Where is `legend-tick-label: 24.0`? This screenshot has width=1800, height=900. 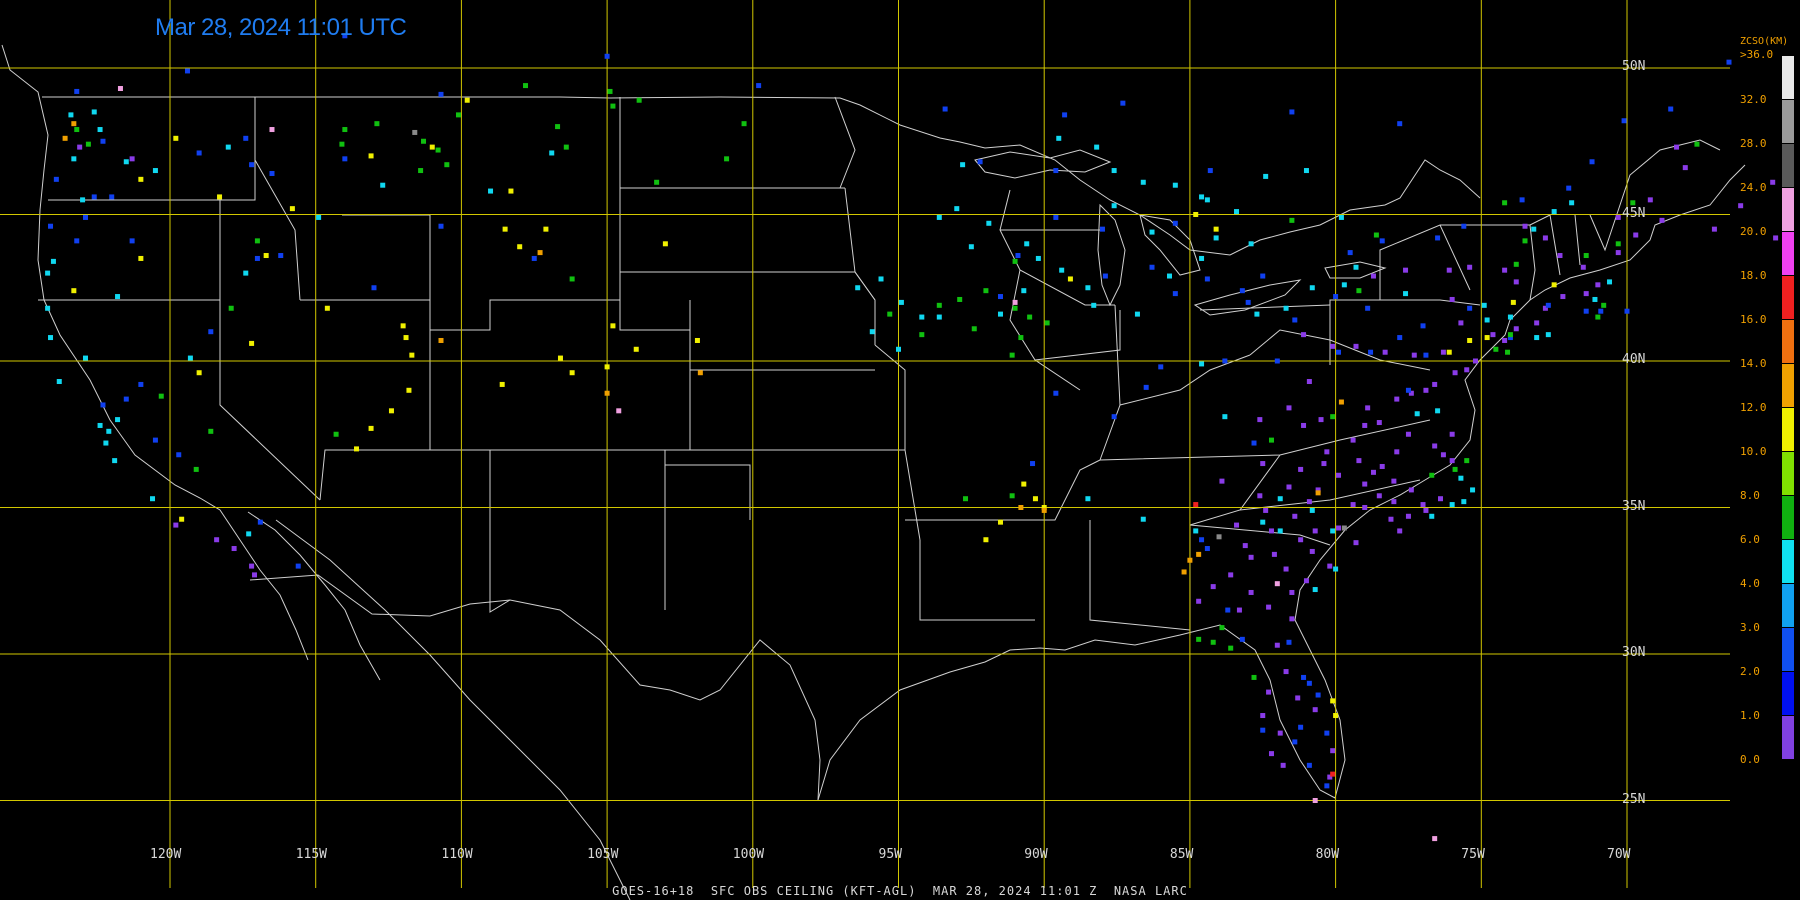
legend-tick-label: 24.0 is located at coordinates (1753, 187).